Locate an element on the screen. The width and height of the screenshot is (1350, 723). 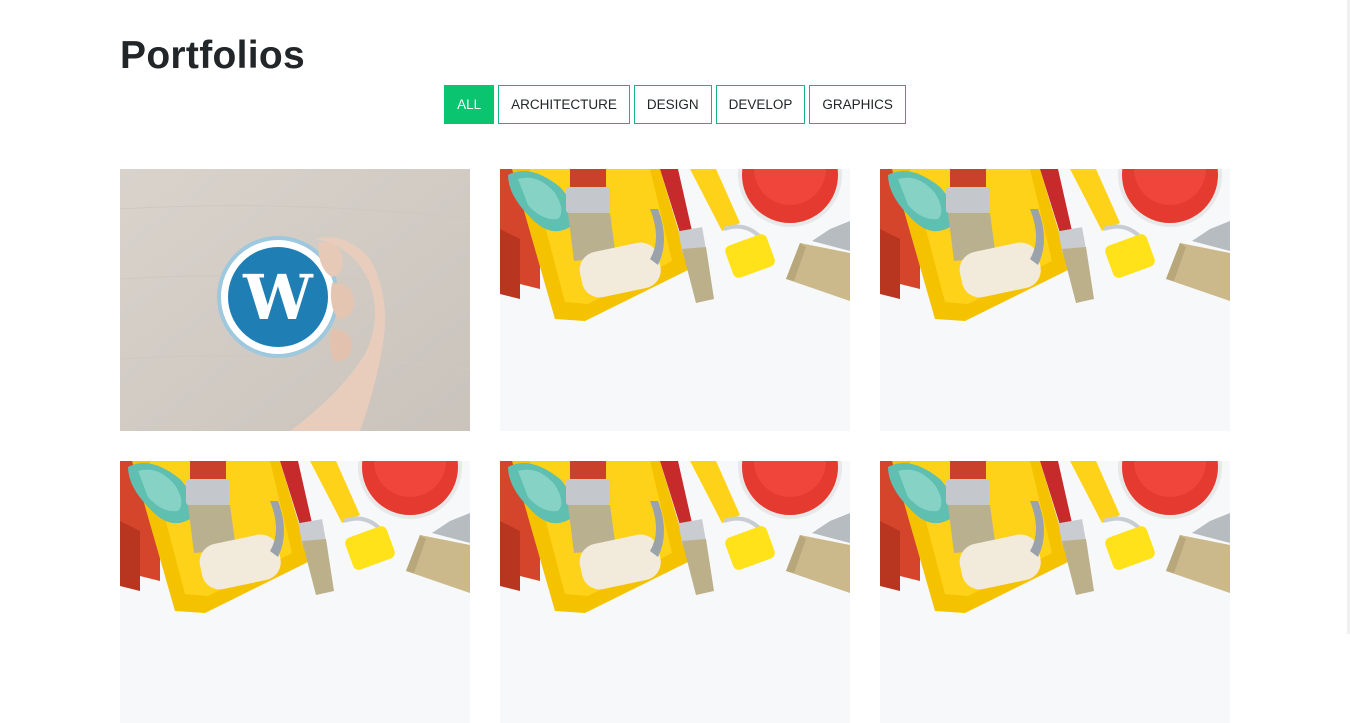
filter-architecture-button: ARCHITECTURE is located at coordinates (564, 104).